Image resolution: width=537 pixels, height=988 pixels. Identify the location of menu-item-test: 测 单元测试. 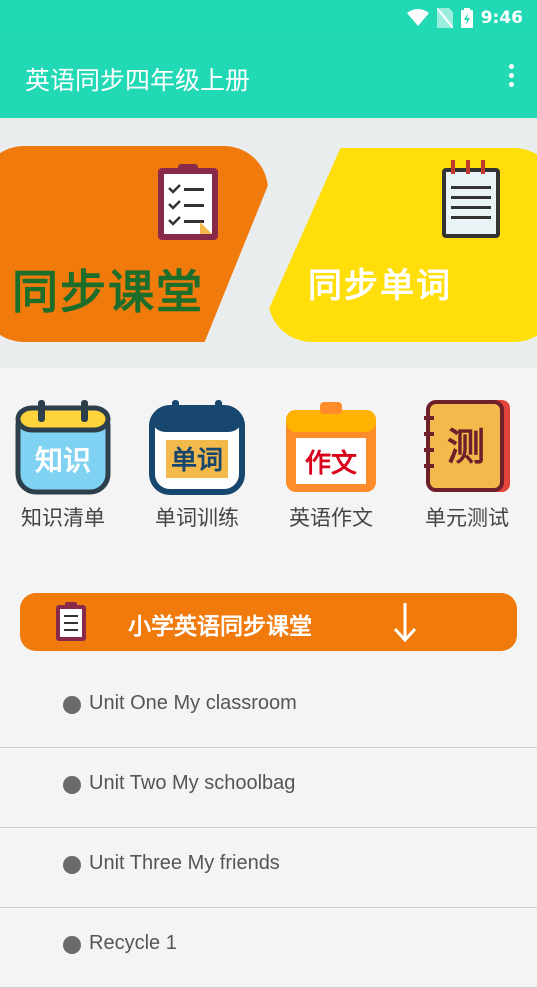
(467, 465).